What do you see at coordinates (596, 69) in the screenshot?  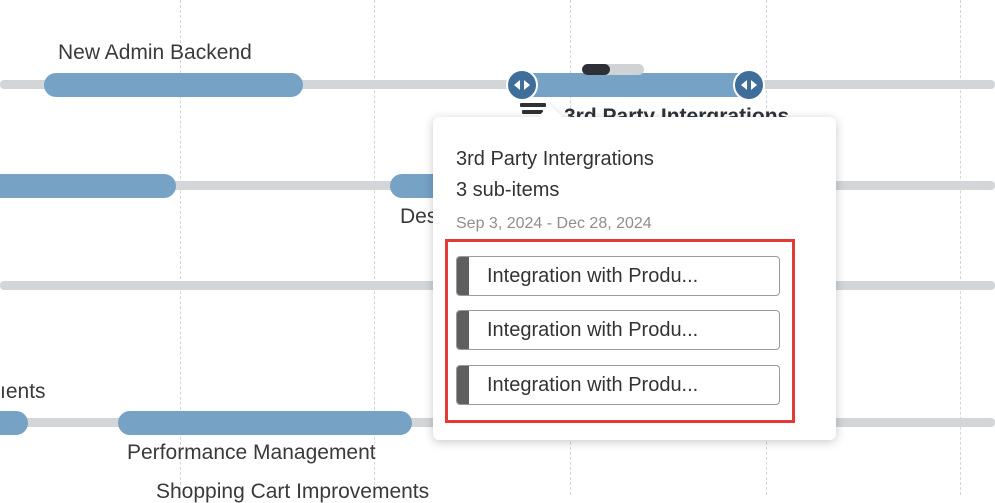 I see `progress-fill` at bounding box center [596, 69].